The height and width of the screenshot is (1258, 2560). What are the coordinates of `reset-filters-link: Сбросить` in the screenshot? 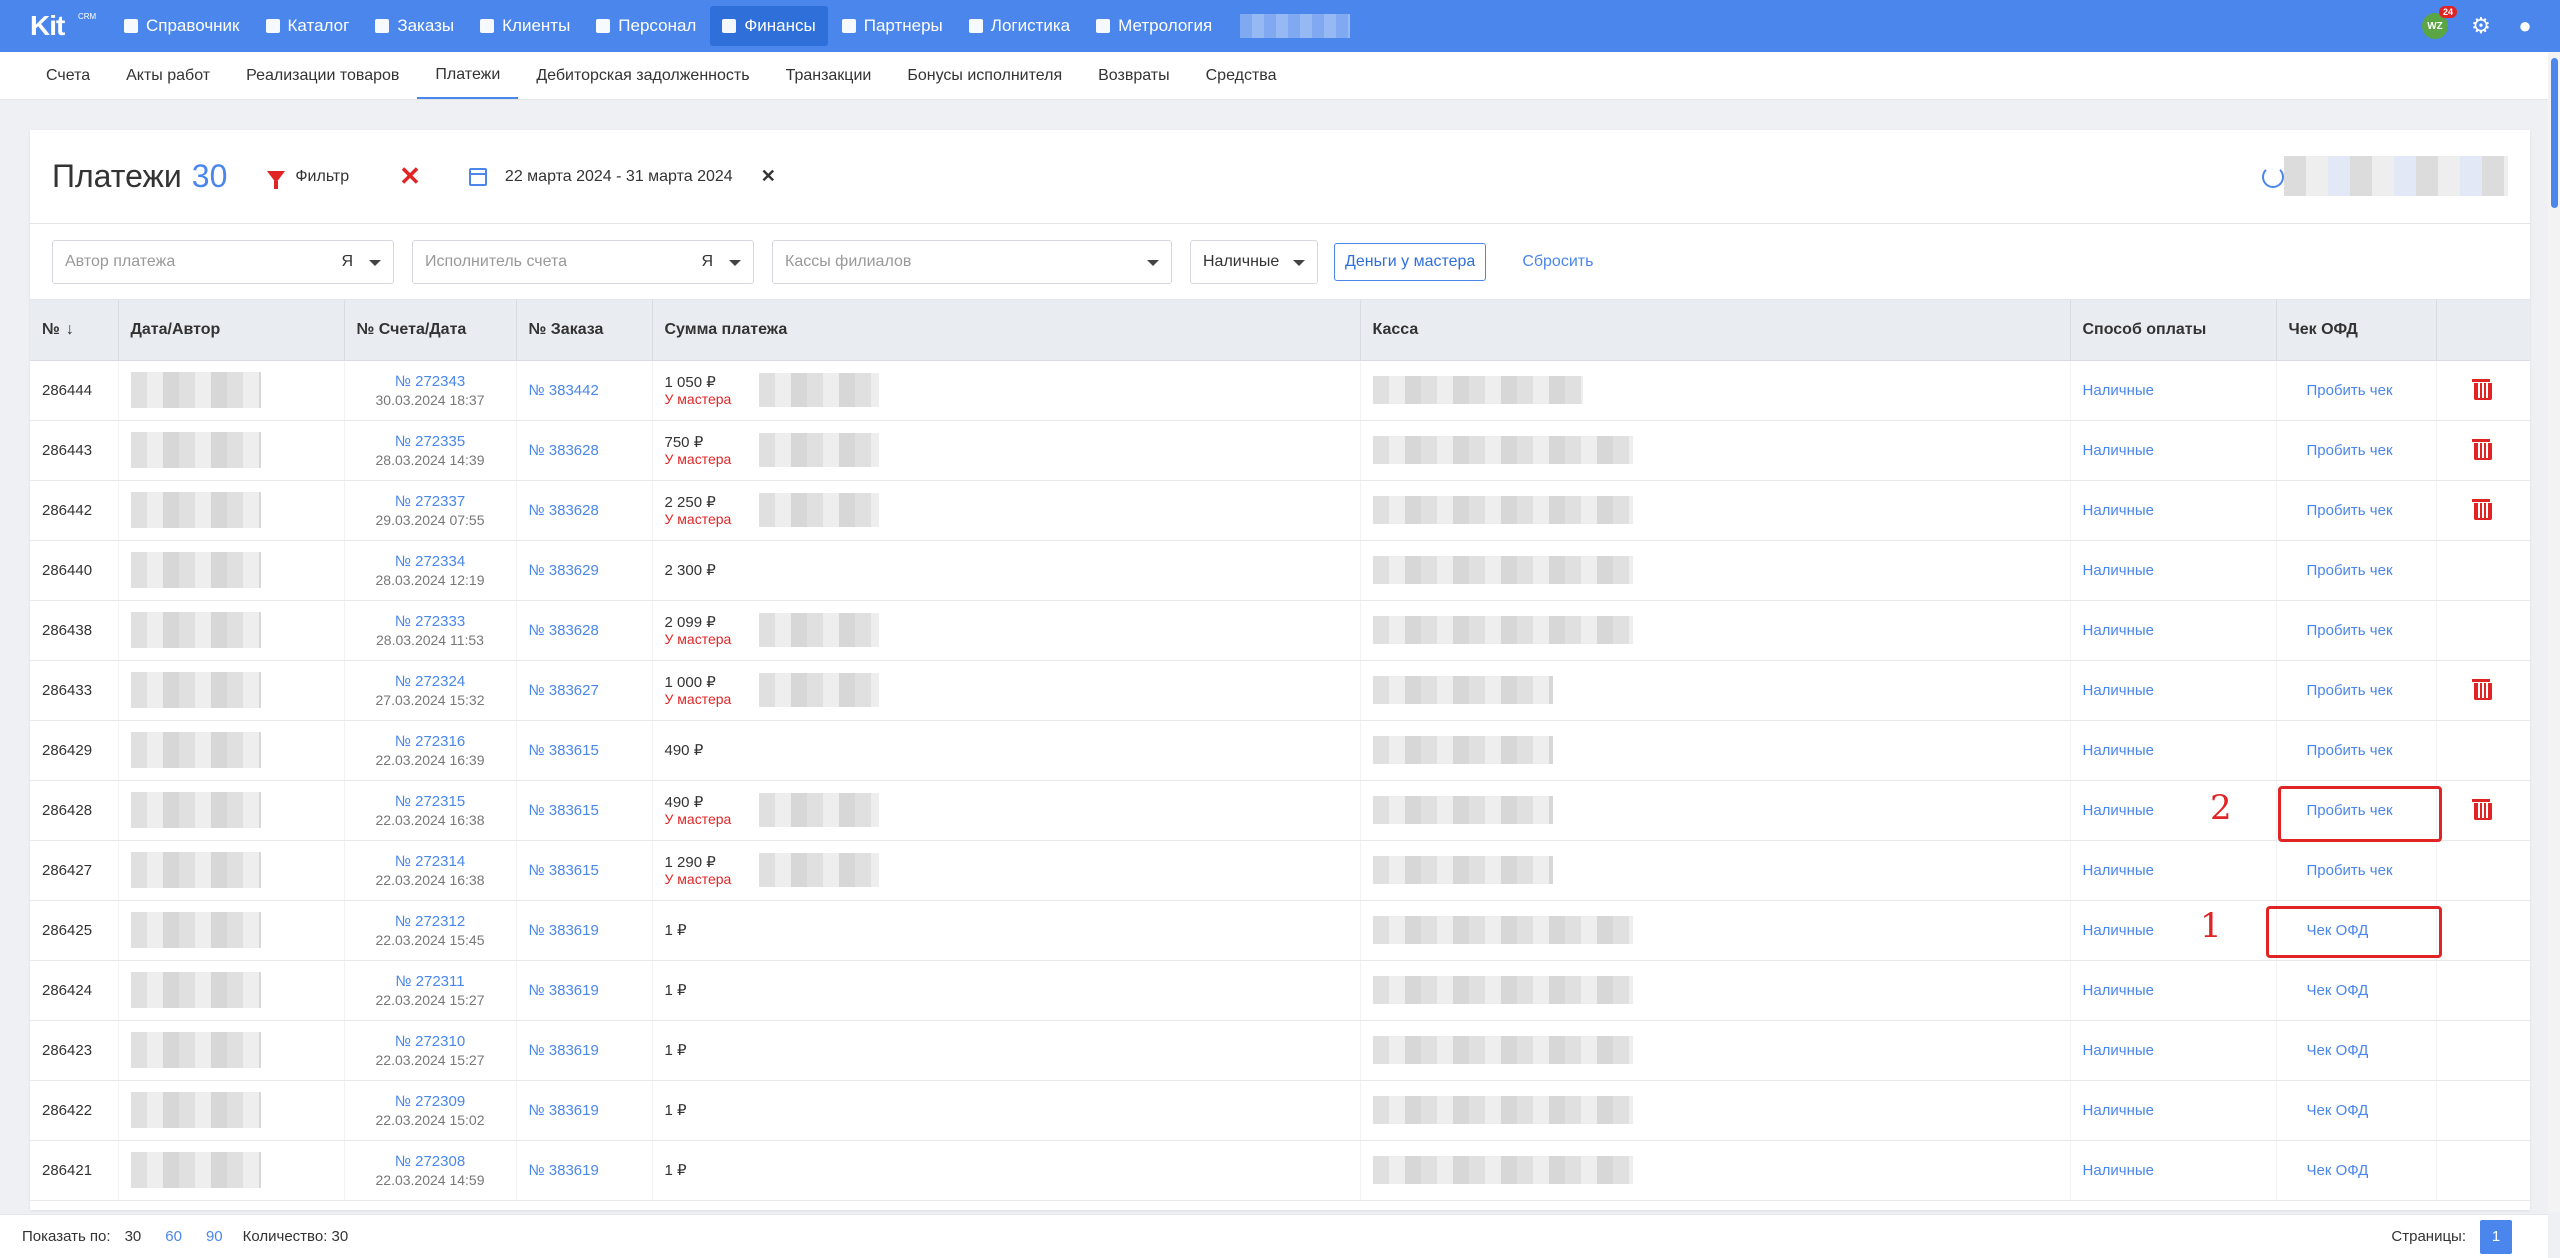 It's located at (1557, 262).